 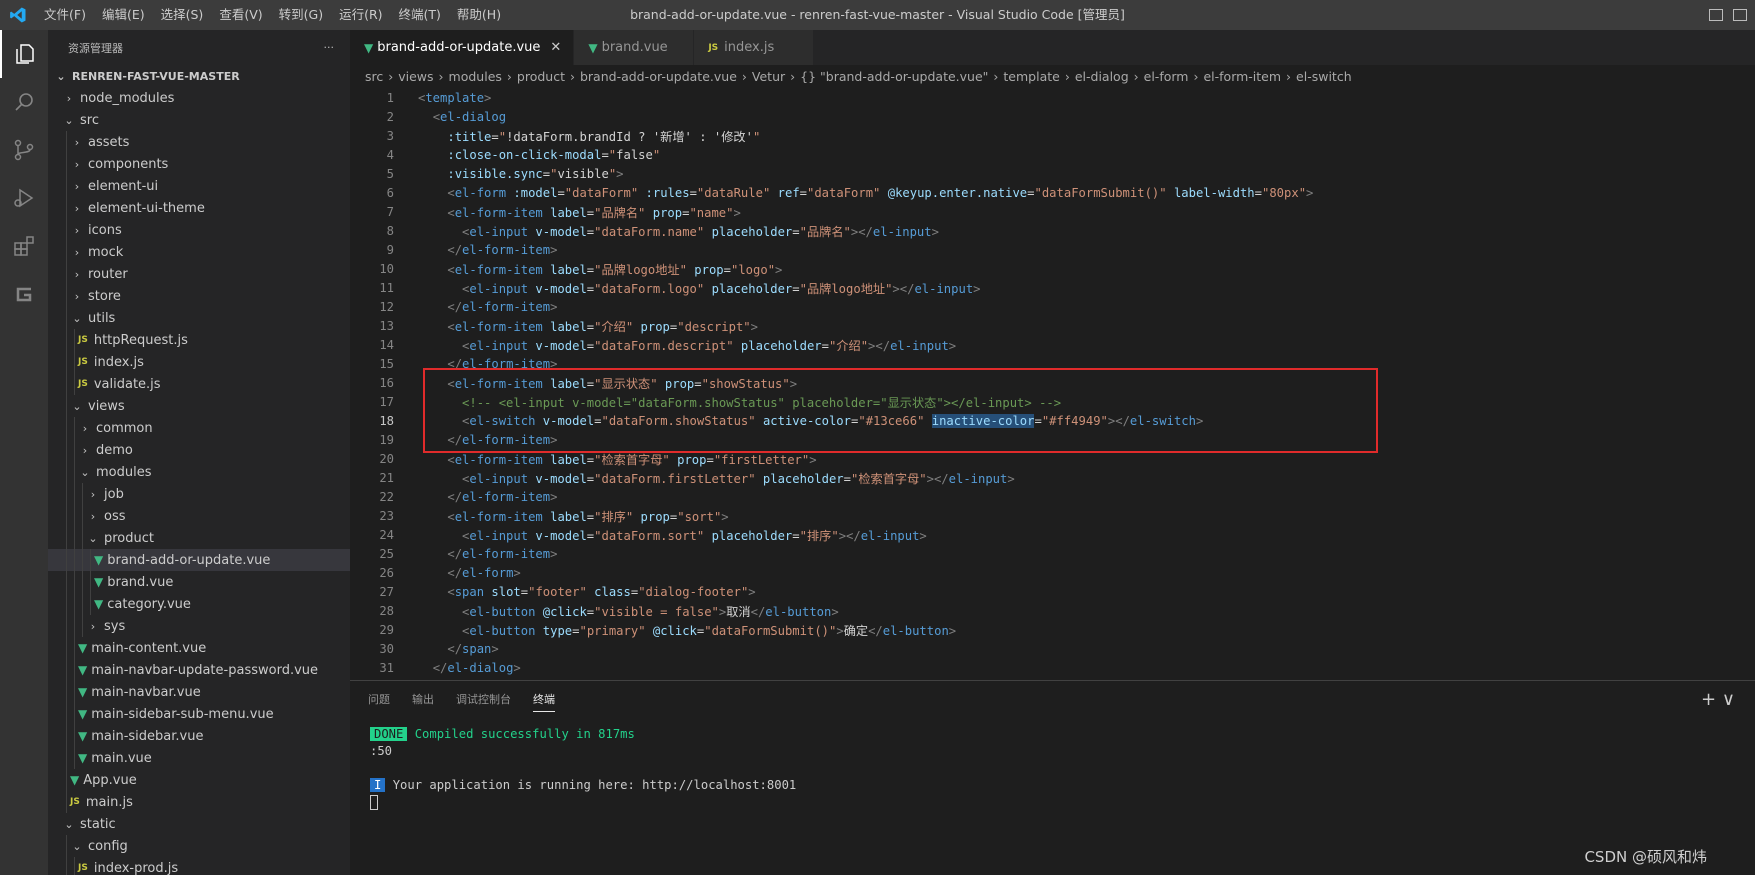 I want to click on breadcrumb-item: modules, so click(x=475, y=76).